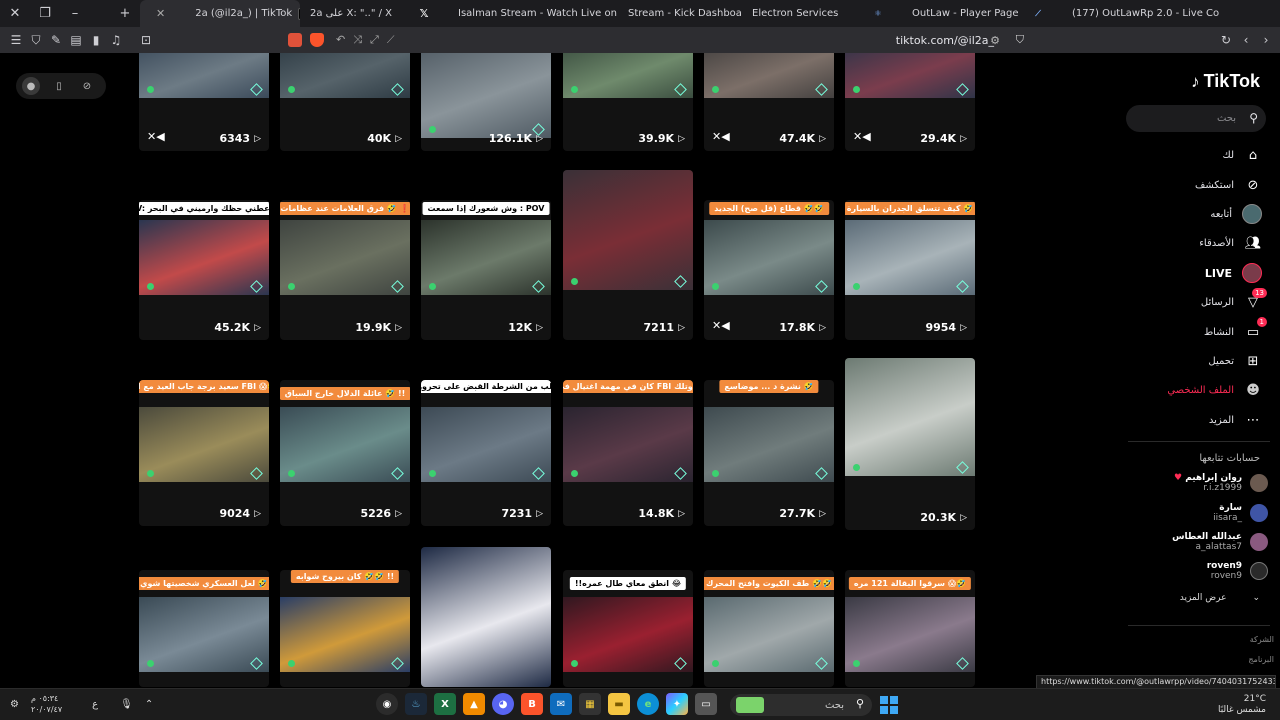 The height and width of the screenshot is (720, 1280). I want to click on obs-icon: ◉, so click(387, 704).